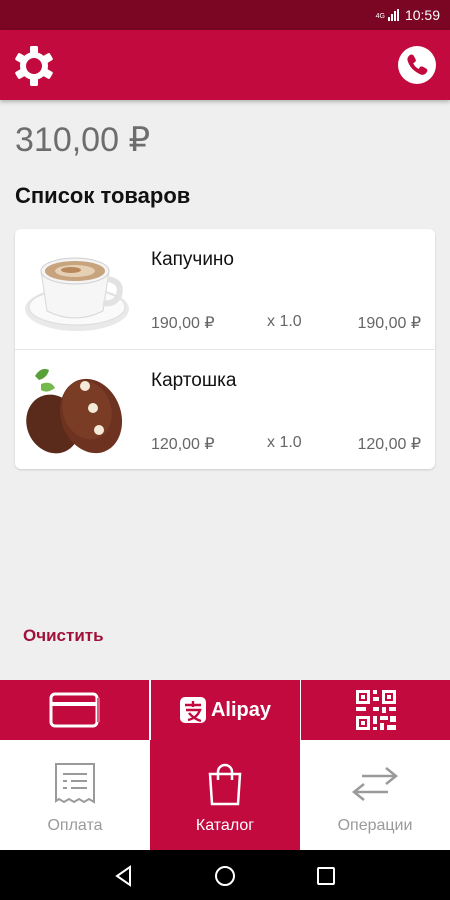  I want to click on card-payment-button, so click(74, 710).